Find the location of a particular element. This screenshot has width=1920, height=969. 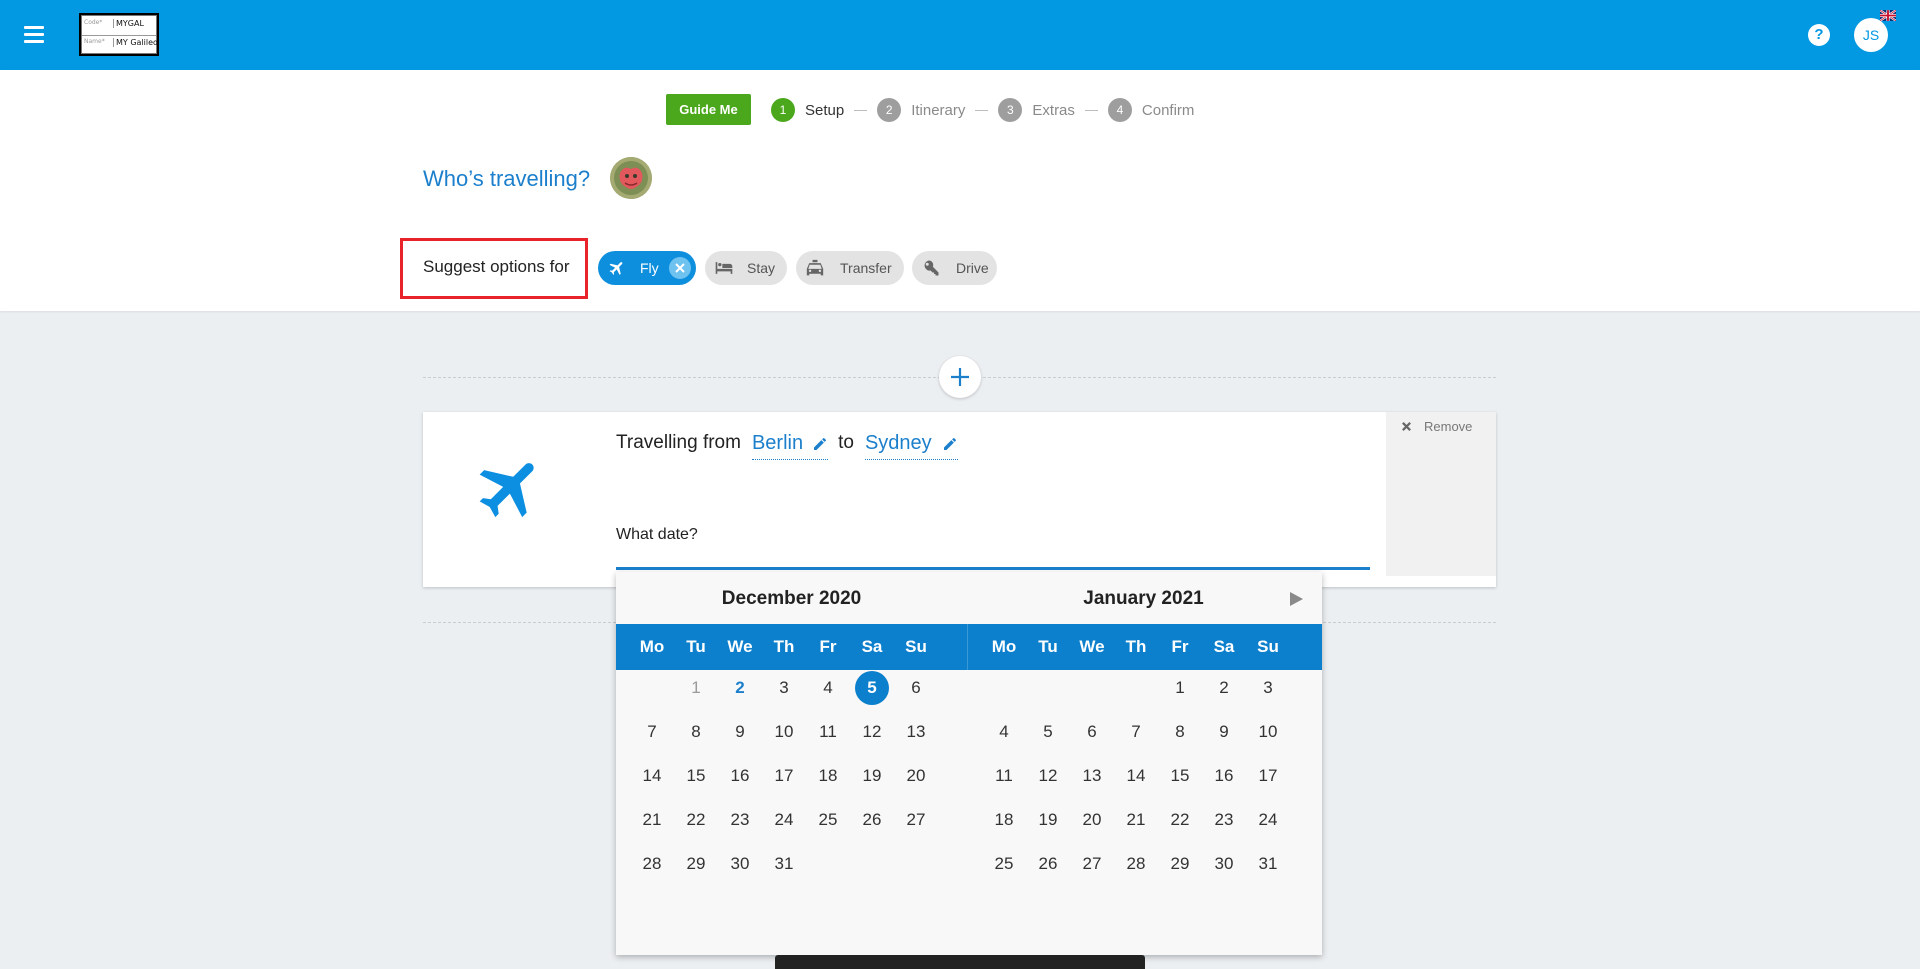

chip-fly: Fly is located at coordinates (647, 268).